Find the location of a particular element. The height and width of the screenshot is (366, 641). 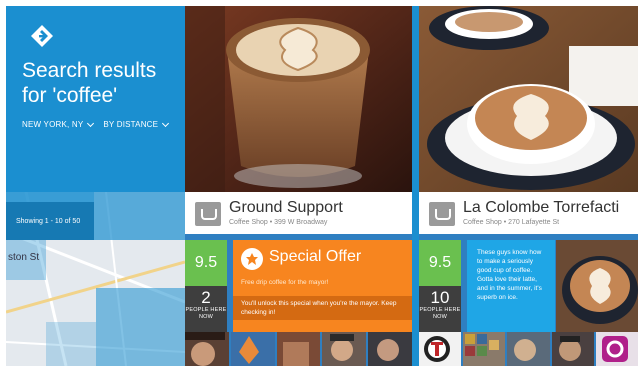

special-offer-title: Special Offer is located at coordinates (315, 256).